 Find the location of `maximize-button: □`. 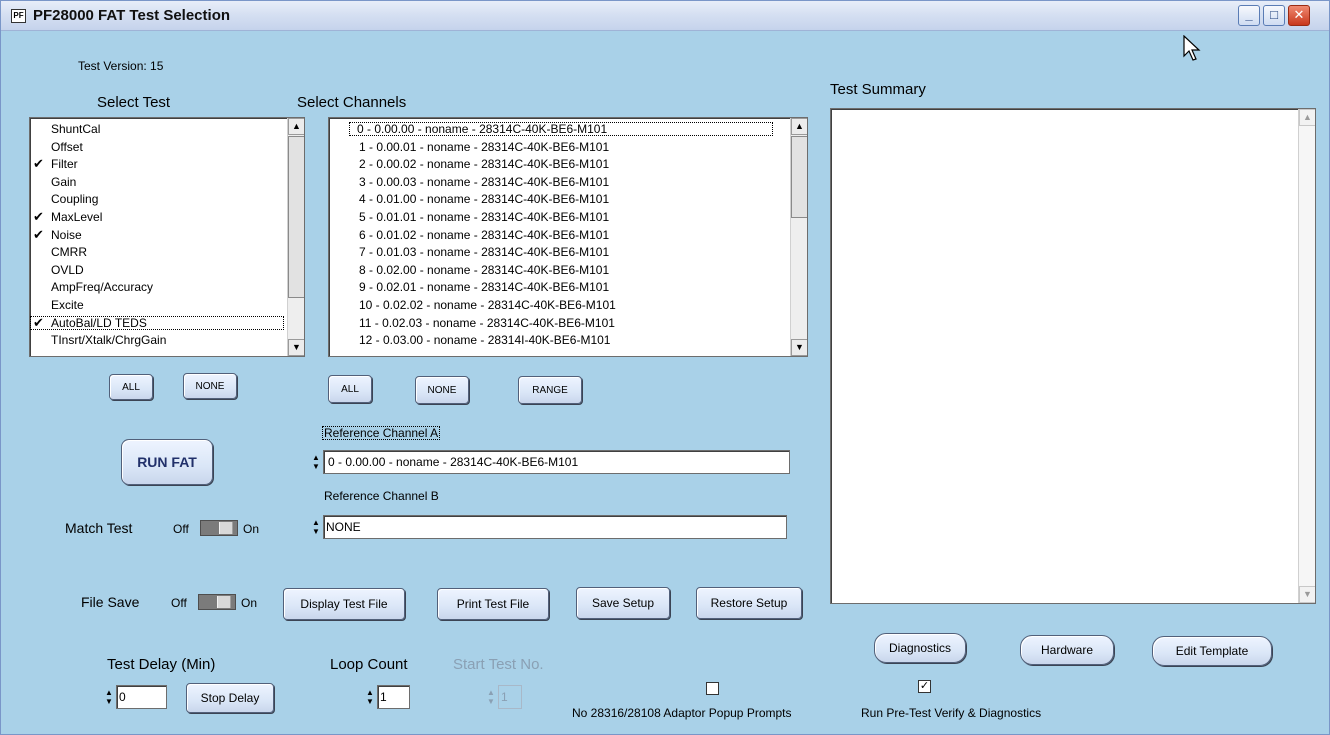

maximize-button: □ is located at coordinates (1274, 15).